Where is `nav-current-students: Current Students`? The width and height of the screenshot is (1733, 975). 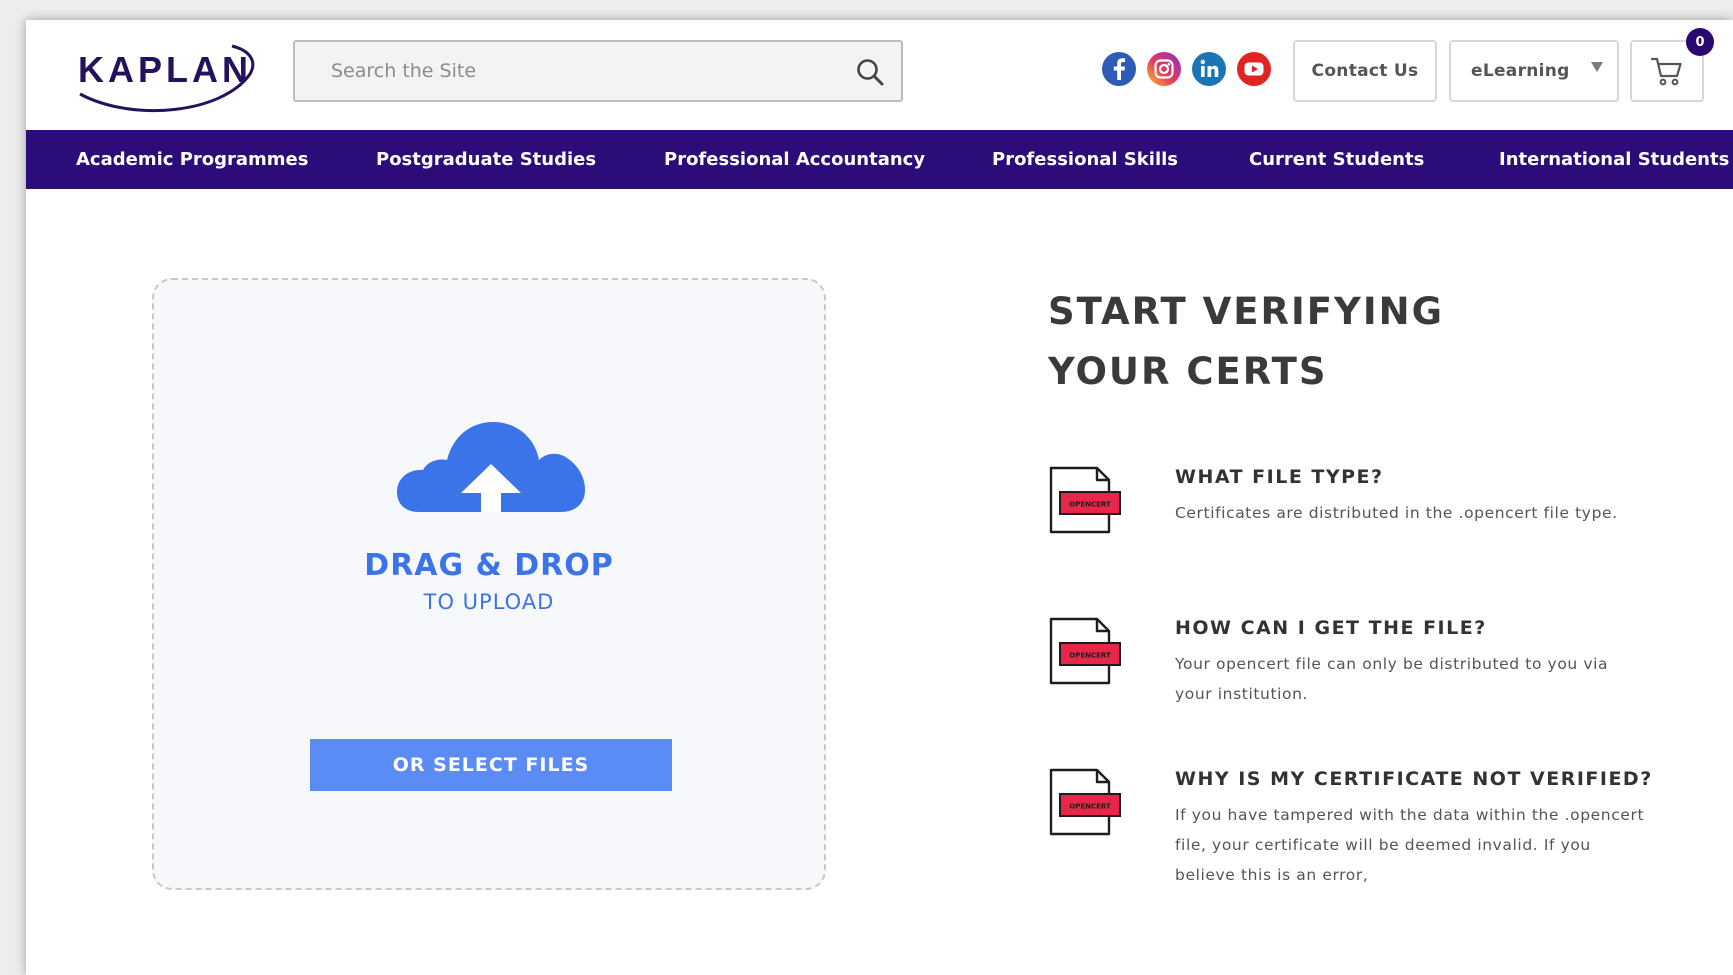 nav-current-students: Current Students is located at coordinates (1336, 159).